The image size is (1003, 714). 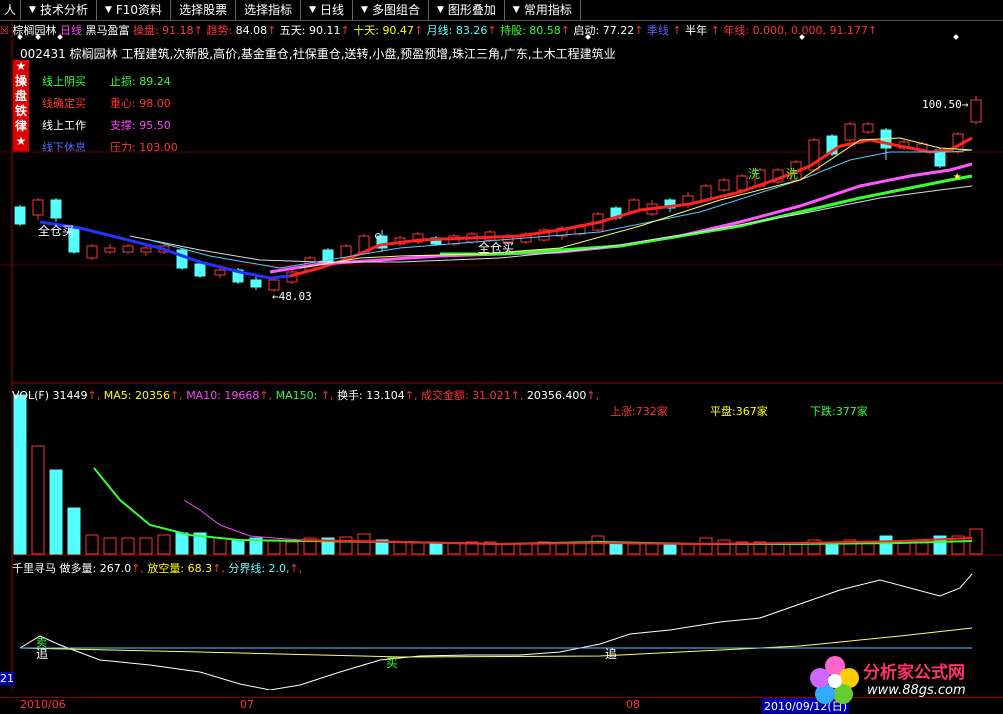 What do you see at coordinates (639, 411) in the screenshot?
I see `breadth-up: 上涨:732家` at bounding box center [639, 411].